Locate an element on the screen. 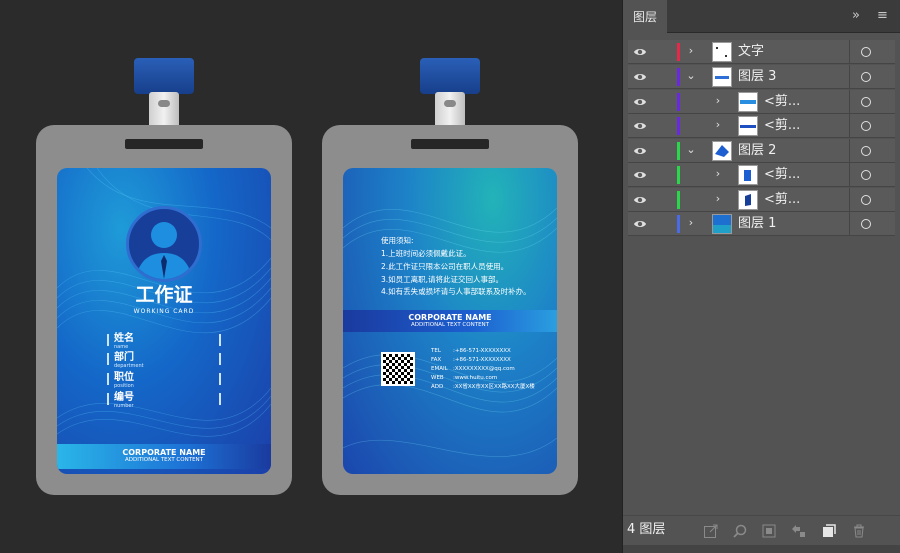 The height and width of the screenshot is (553, 900). notice-title: 使用须知: is located at coordinates (397, 240).